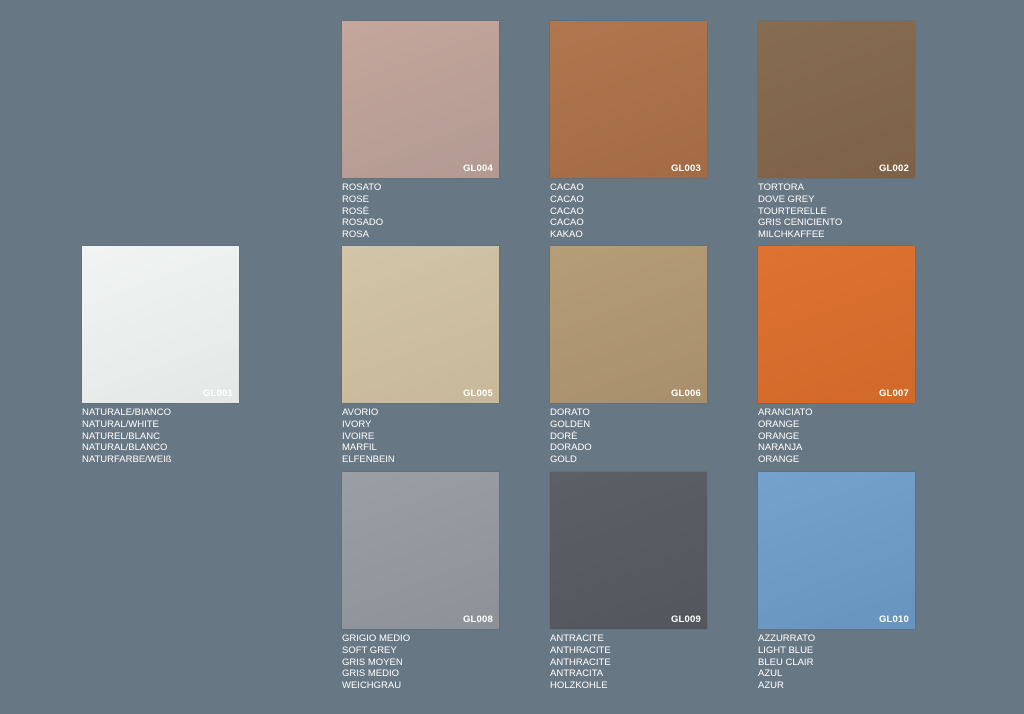  I want to click on color-swatch: GL008, so click(420, 550).